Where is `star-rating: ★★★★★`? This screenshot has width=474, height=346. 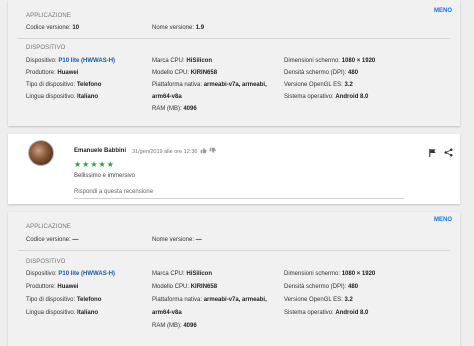
star-rating: ★★★★★ is located at coordinates (94, 164).